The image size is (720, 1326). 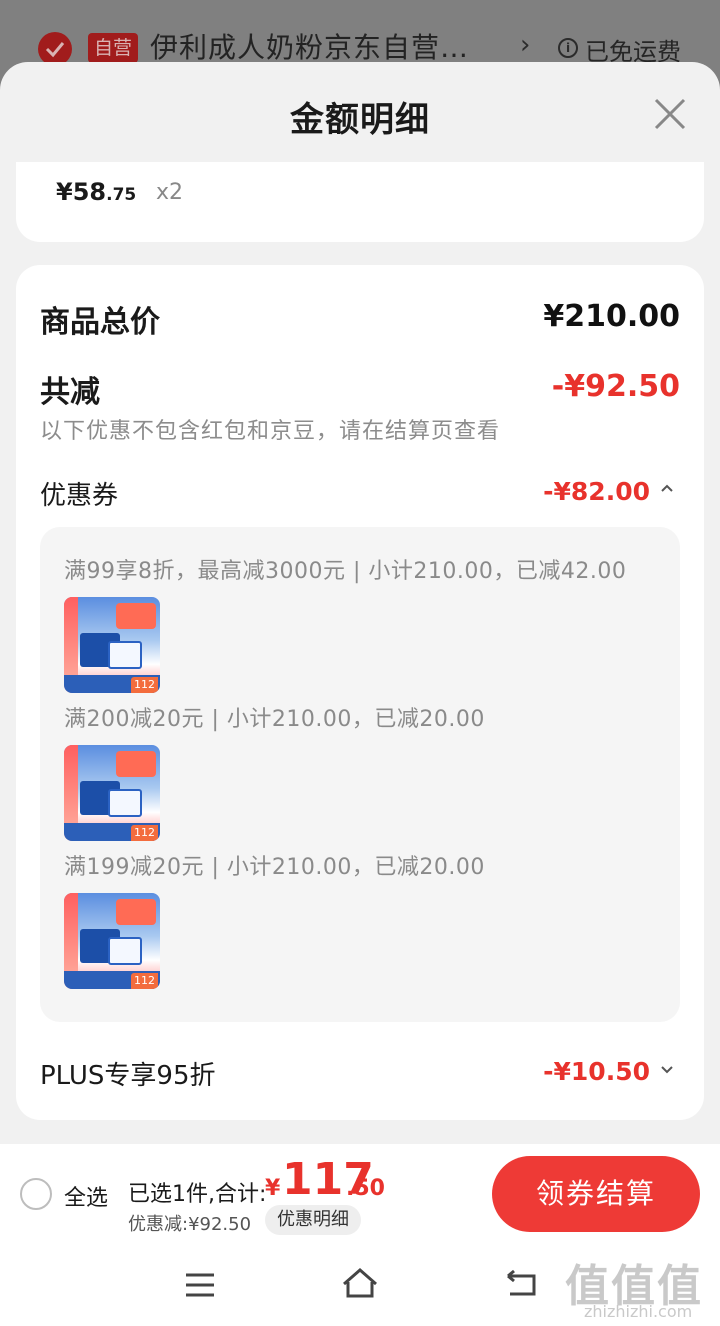 I want to click on goods-total-value: ¥210.00, so click(x=611, y=316).